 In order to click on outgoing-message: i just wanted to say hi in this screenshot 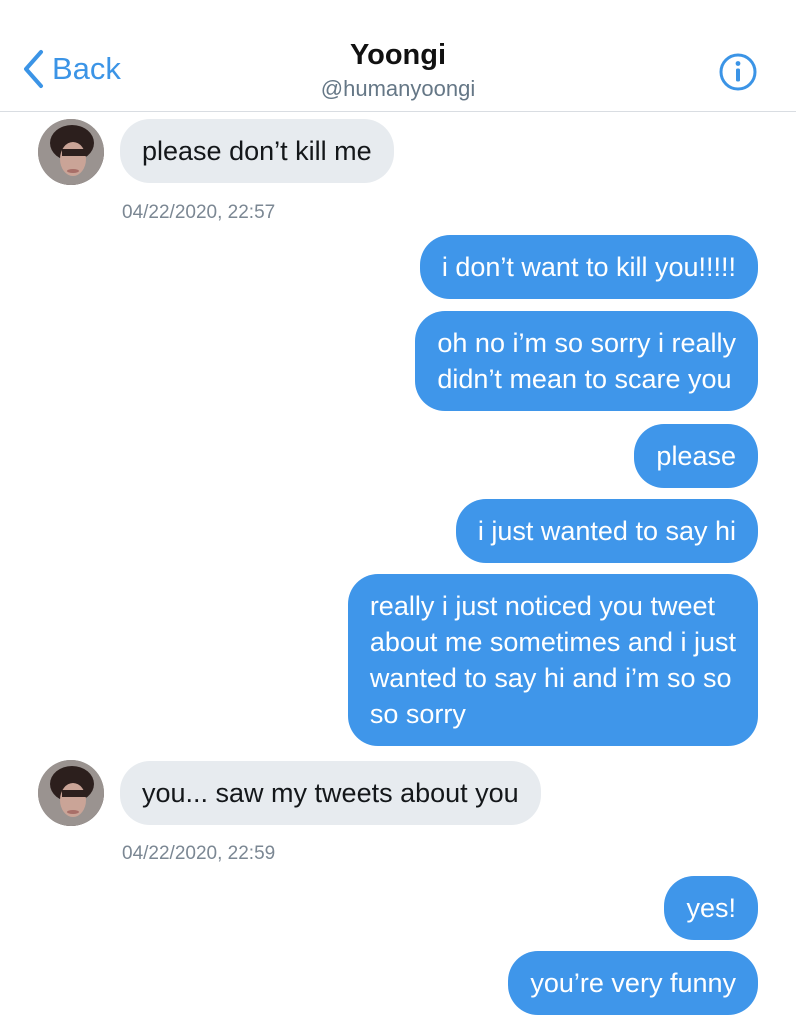, I will do `click(606, 531)`.